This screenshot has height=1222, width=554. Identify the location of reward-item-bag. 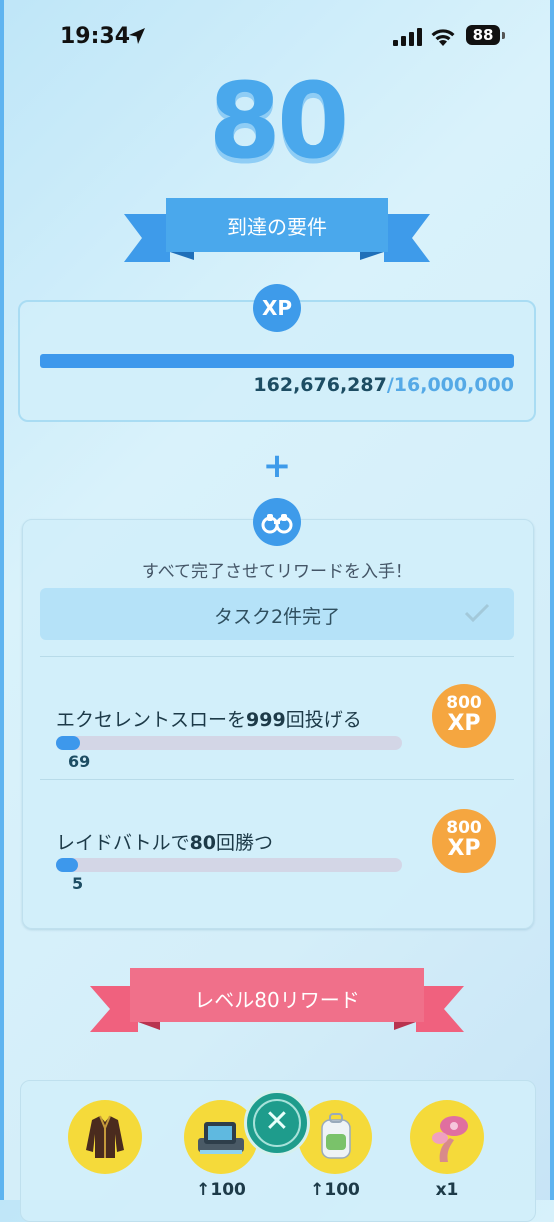
(335, 1137).